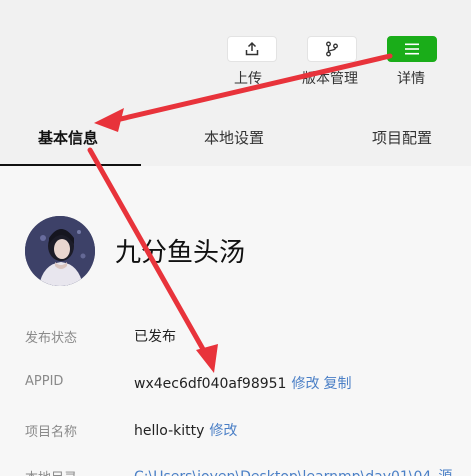 Image resolution: width=471 pixels, height=476 pixels. I want to click on appid-label: APPID, so click(44, 381).